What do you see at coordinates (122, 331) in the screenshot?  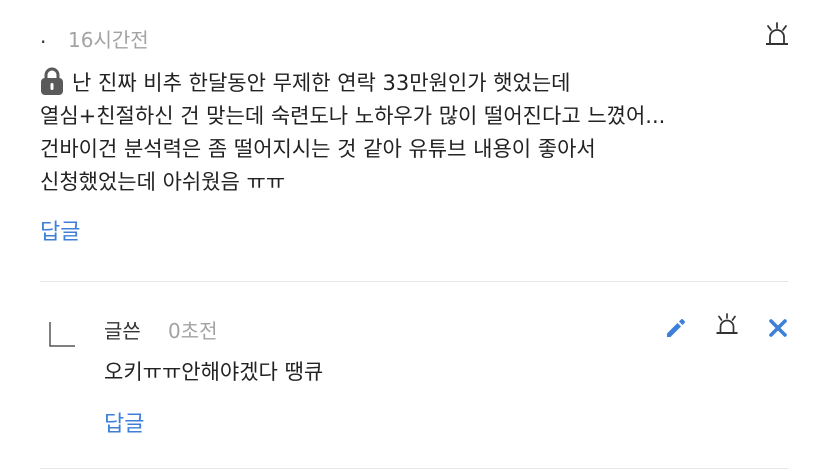 I see `reply-author: 글쓴` at bounding box center [122, 331].